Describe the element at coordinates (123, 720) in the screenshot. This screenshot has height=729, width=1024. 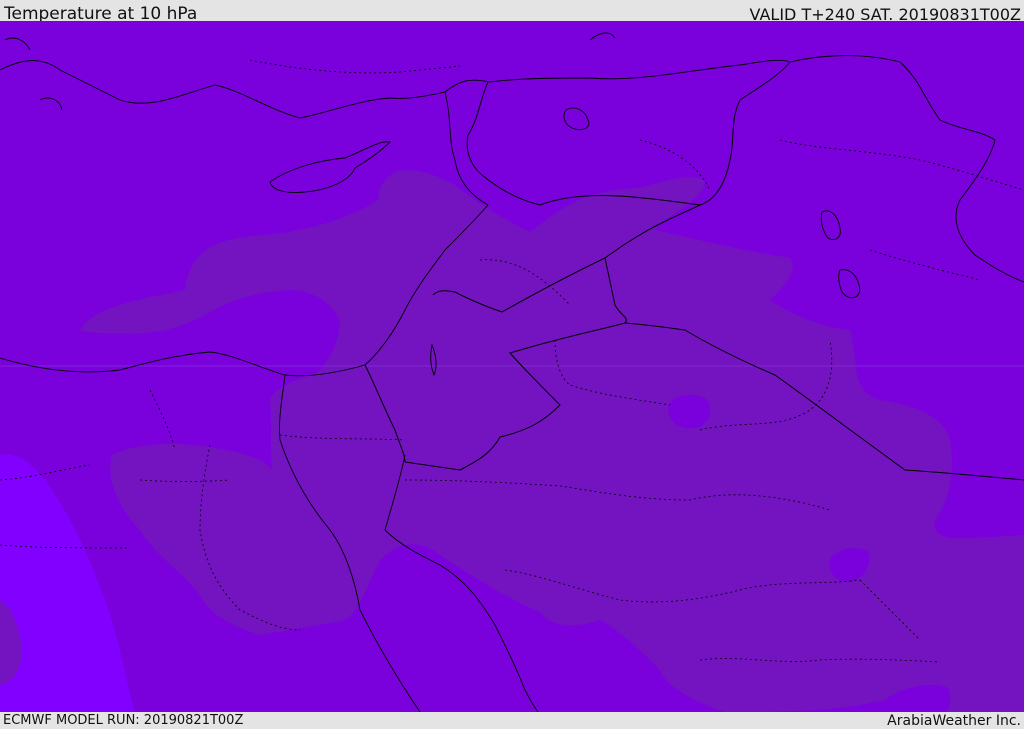
I see `model-run-label: ECMWF MODEL RUN: 20190821T00Z` at that location.